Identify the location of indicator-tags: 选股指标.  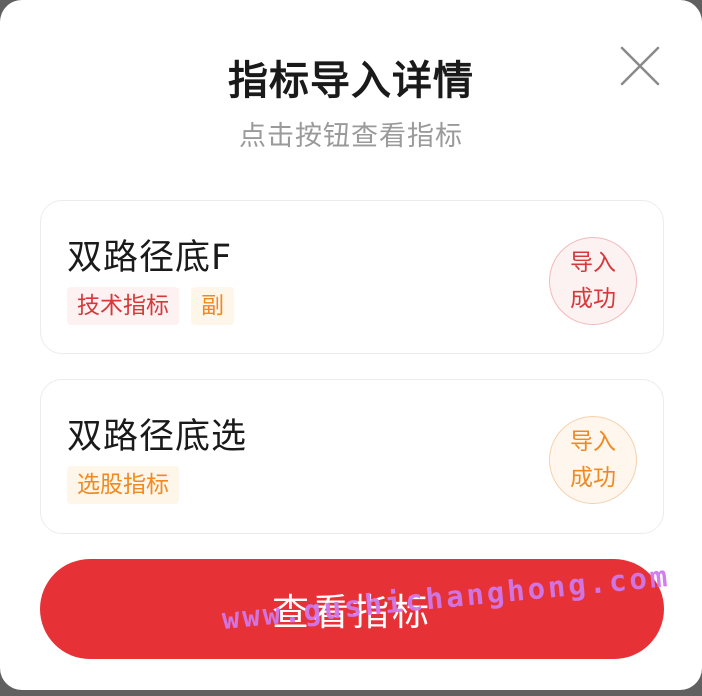
(123, 485).